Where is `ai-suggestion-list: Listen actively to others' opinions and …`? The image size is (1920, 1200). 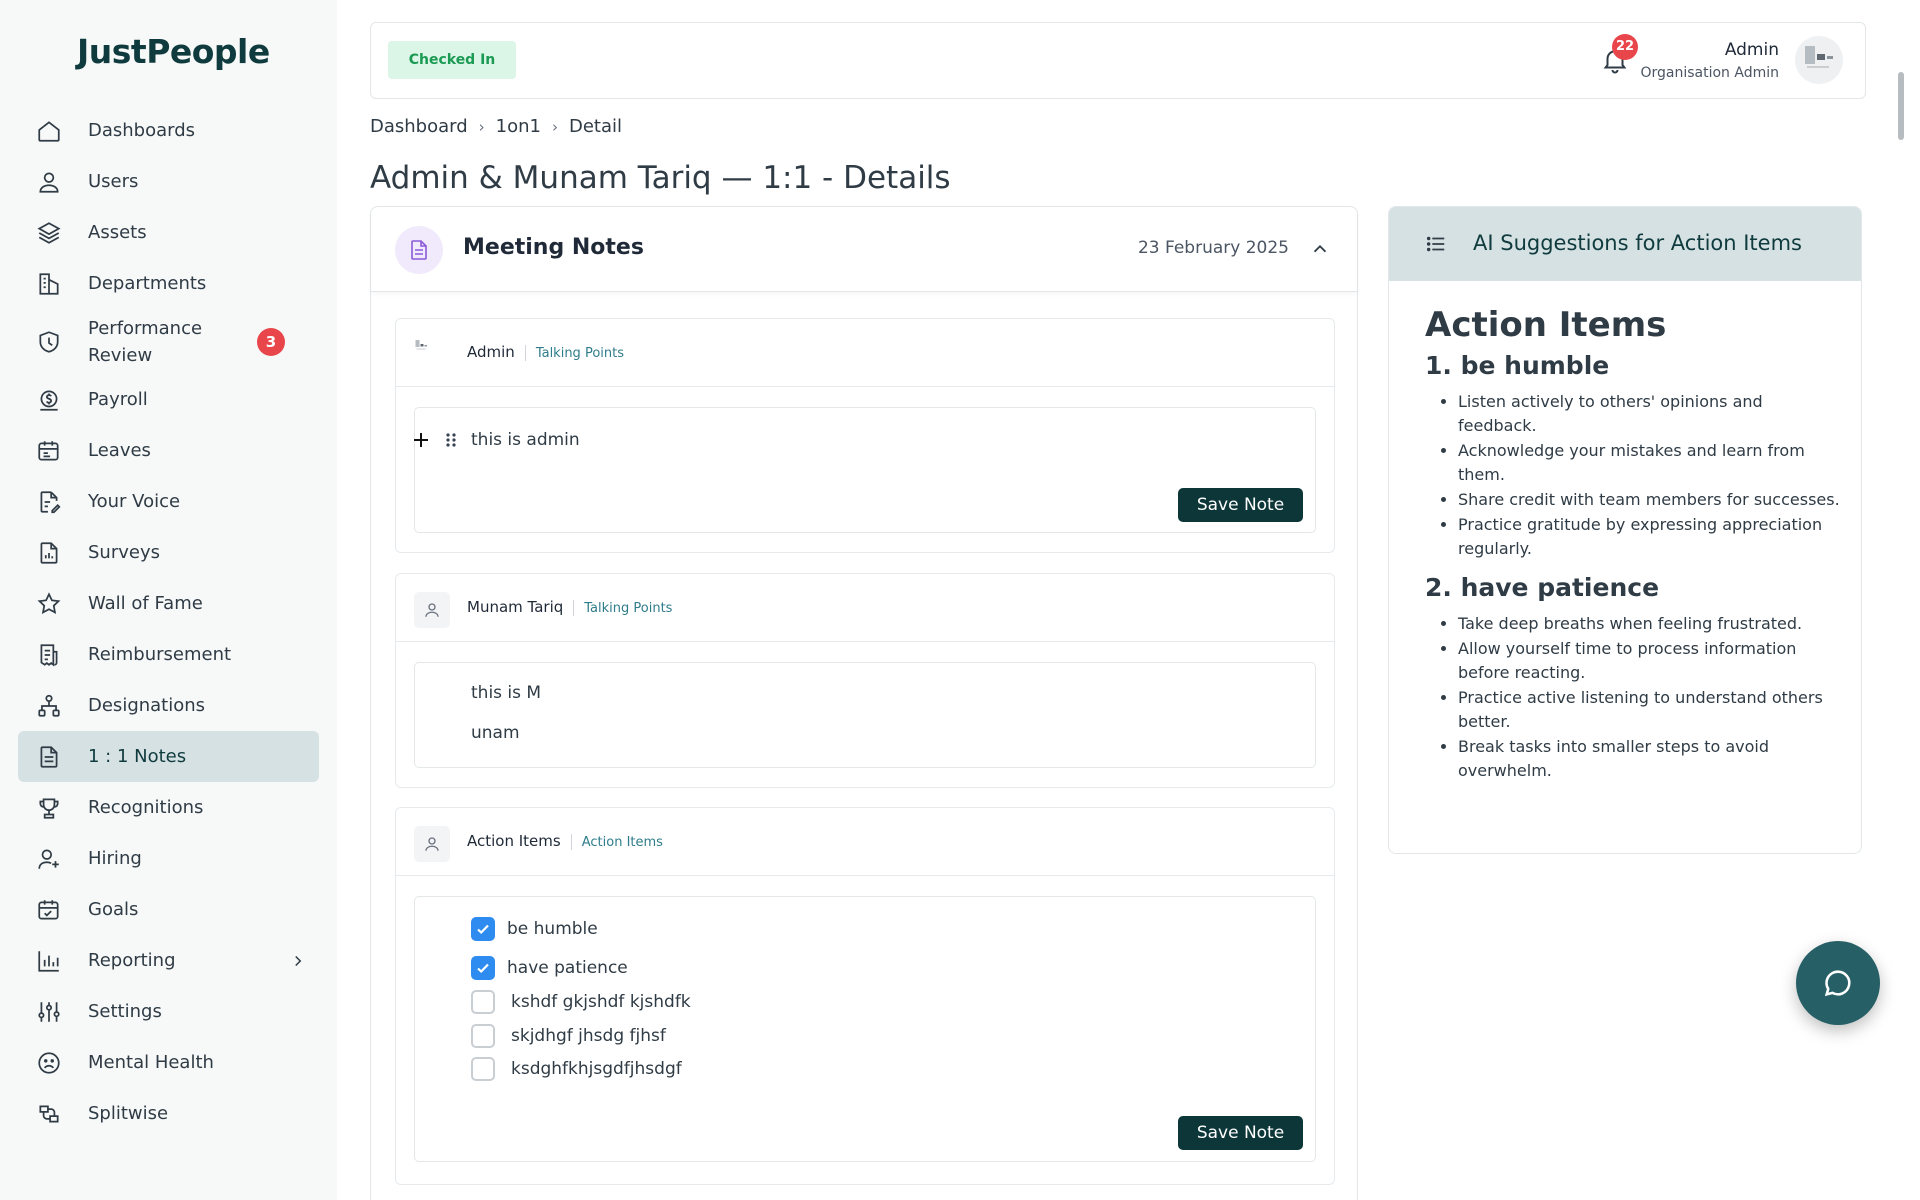
ai-suggestion-list: Listen actively to others' opinions and … is located at coordinates (1635, 475).